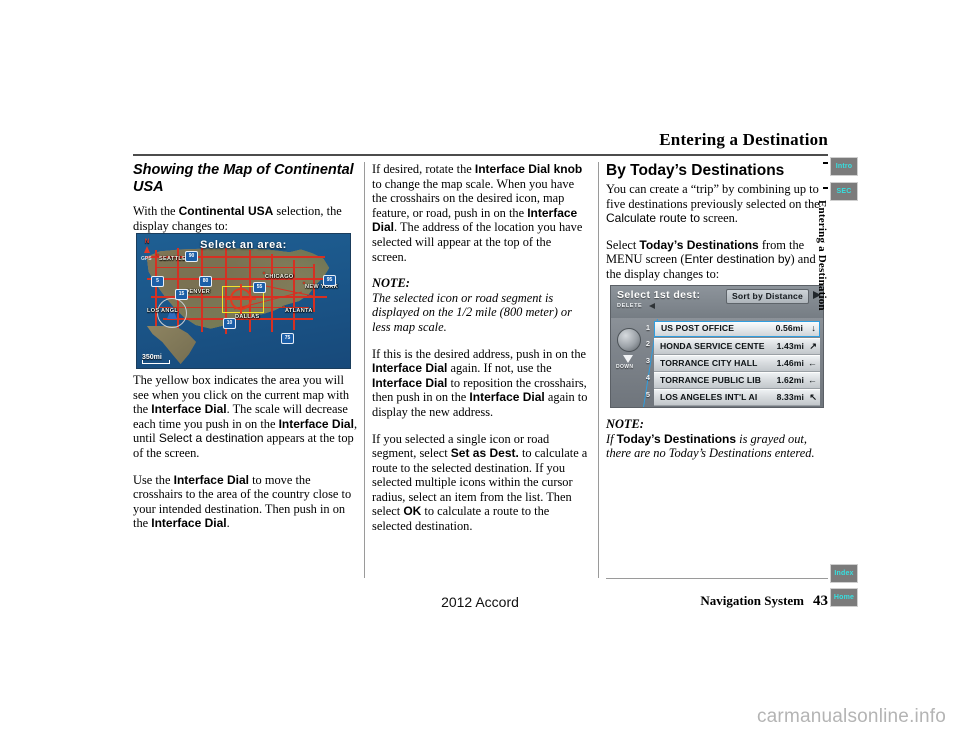 The height and width of the screenshot is (742, 960). Describe the element at coordinates (147, 249) in the screenshot. I see `compass-needle` at that location.